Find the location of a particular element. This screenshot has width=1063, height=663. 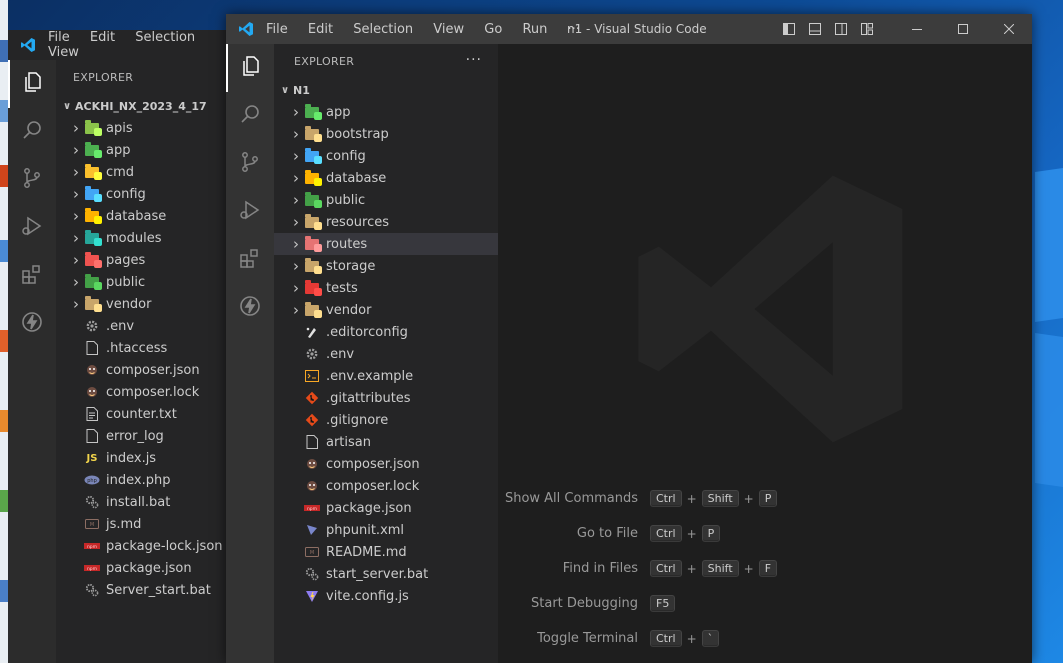

toggle-panel-icon is located at coordinates (815, 29).